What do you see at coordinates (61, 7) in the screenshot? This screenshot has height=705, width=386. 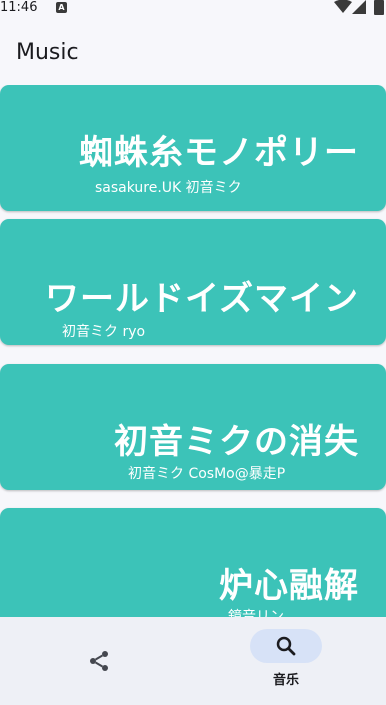 I see `notification-badge-icon: A` at bounding box center [61, 7].